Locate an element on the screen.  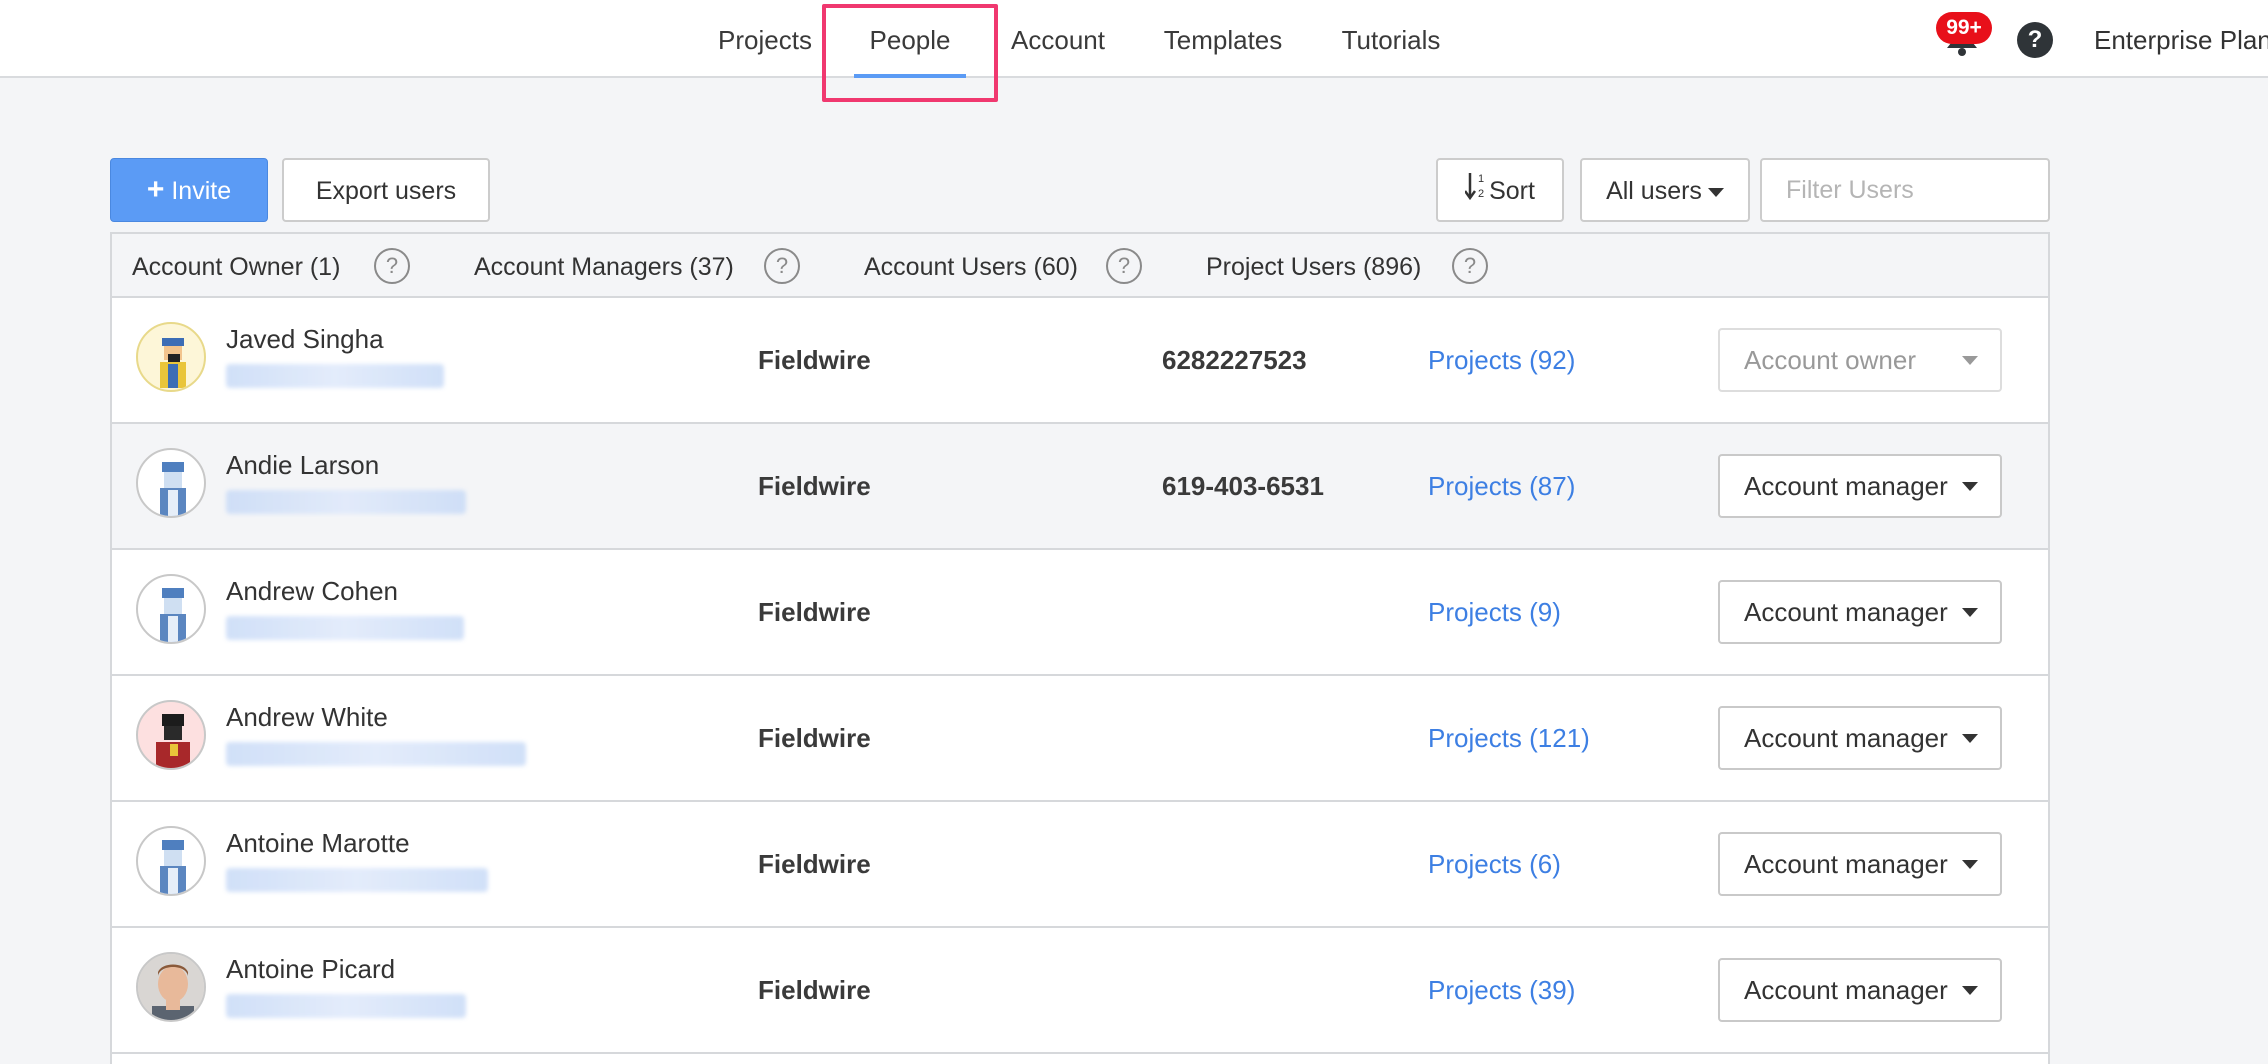
filter-users-input is located at coordinates (1905, 190).